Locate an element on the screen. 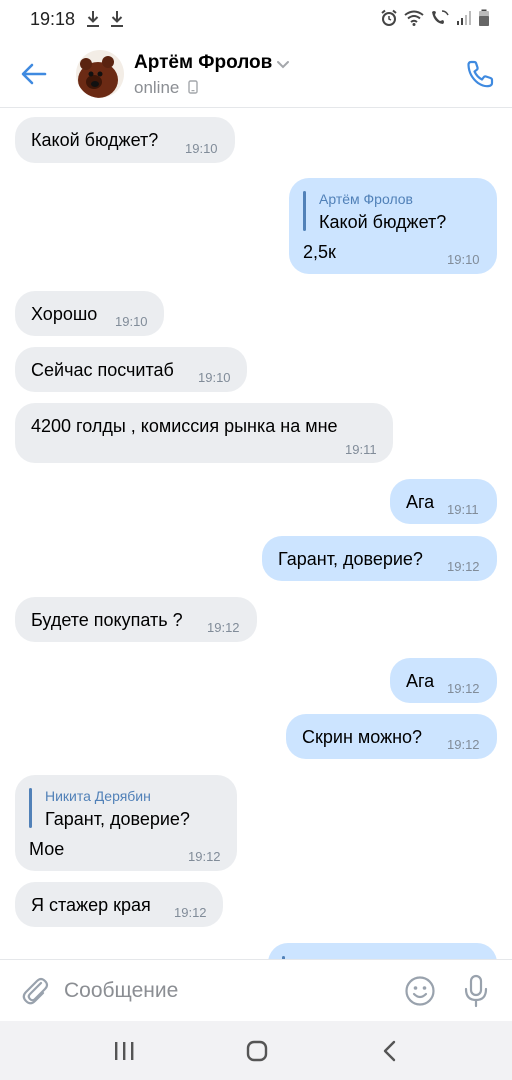 This screenshot has width=512, height=1080. status-time: 19:18 is located at coordinates (53, 19).